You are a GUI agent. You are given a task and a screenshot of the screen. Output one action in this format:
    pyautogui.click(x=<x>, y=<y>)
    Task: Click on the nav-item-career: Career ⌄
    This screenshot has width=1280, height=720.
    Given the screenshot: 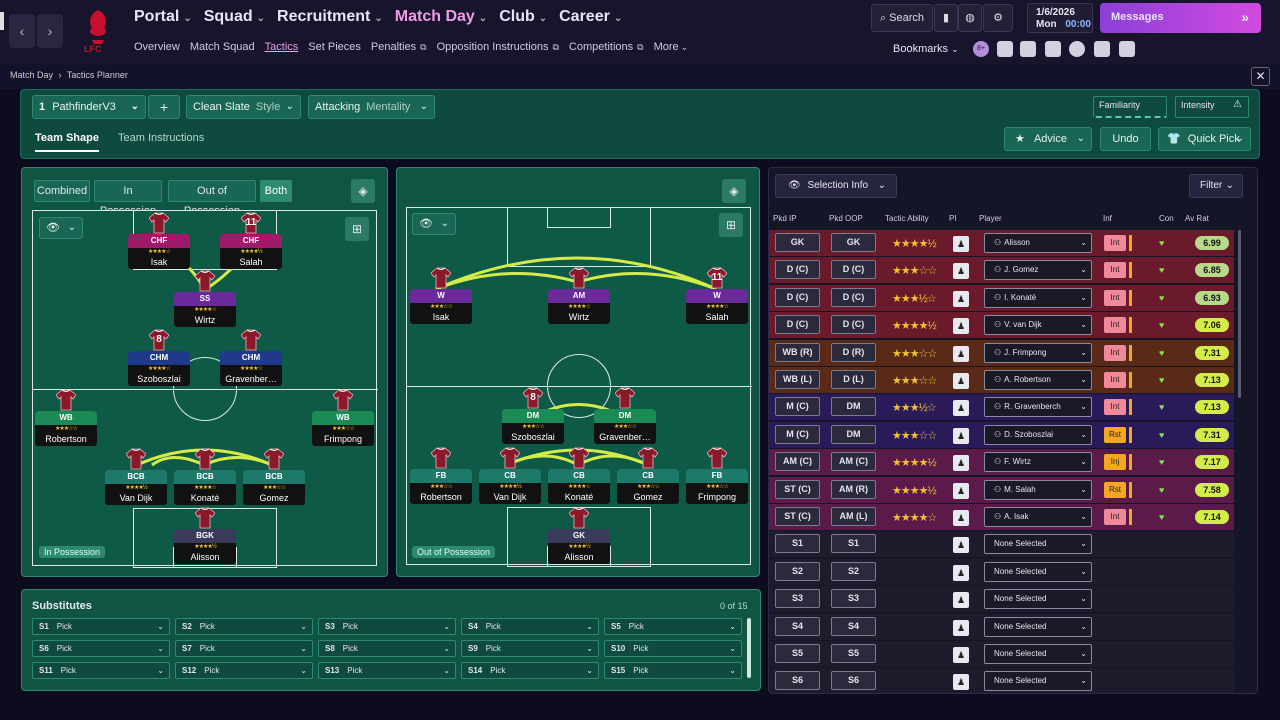 What is the action you would take?
    pyautogui.click(x=590, y=17)
    